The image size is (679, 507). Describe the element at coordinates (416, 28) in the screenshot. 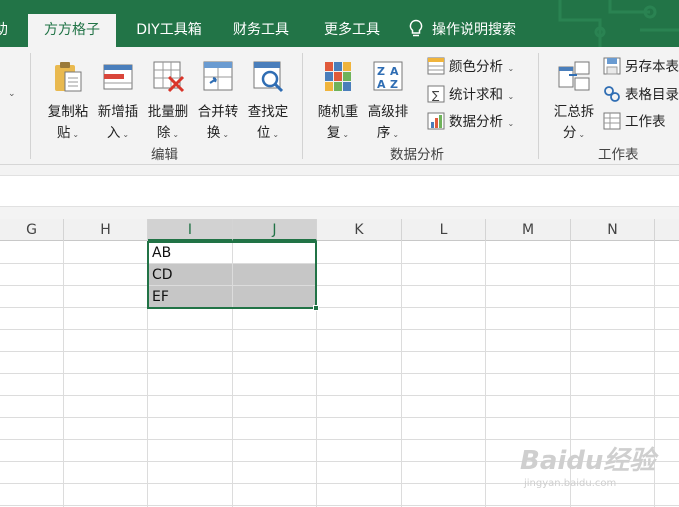

I see `lightbulb-icon` at that location.